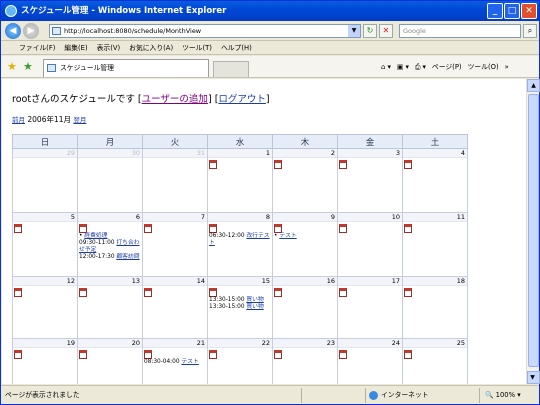 This screenshot has width=540, height=405. I want to click on vertical-scrollbar: ▲ ▼, so click(533, 231).